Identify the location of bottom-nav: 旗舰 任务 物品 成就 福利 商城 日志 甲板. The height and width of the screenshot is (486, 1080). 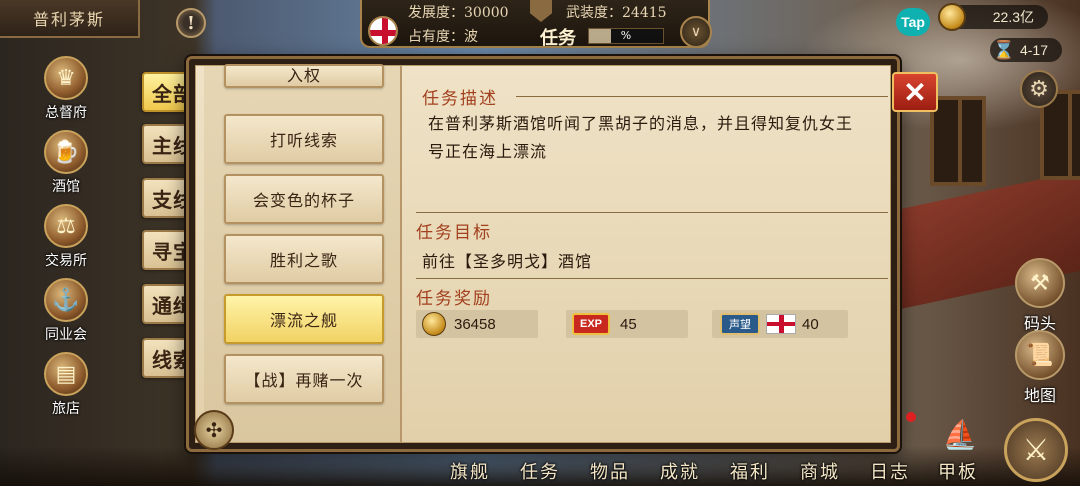
(720, 472).